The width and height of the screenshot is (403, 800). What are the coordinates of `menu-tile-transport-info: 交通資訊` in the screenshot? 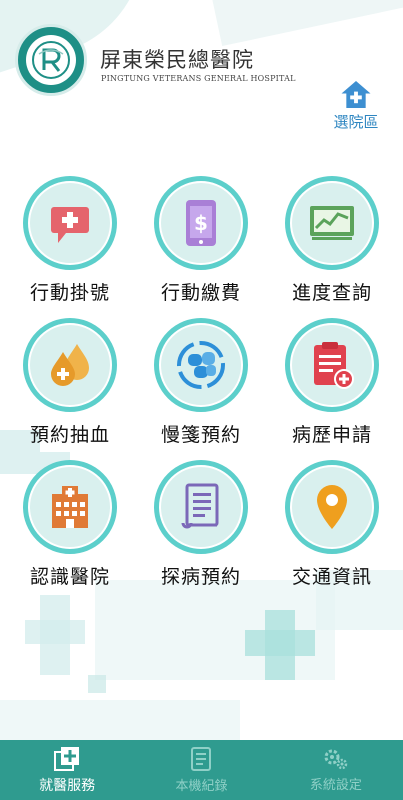 It's located at (332, 525).